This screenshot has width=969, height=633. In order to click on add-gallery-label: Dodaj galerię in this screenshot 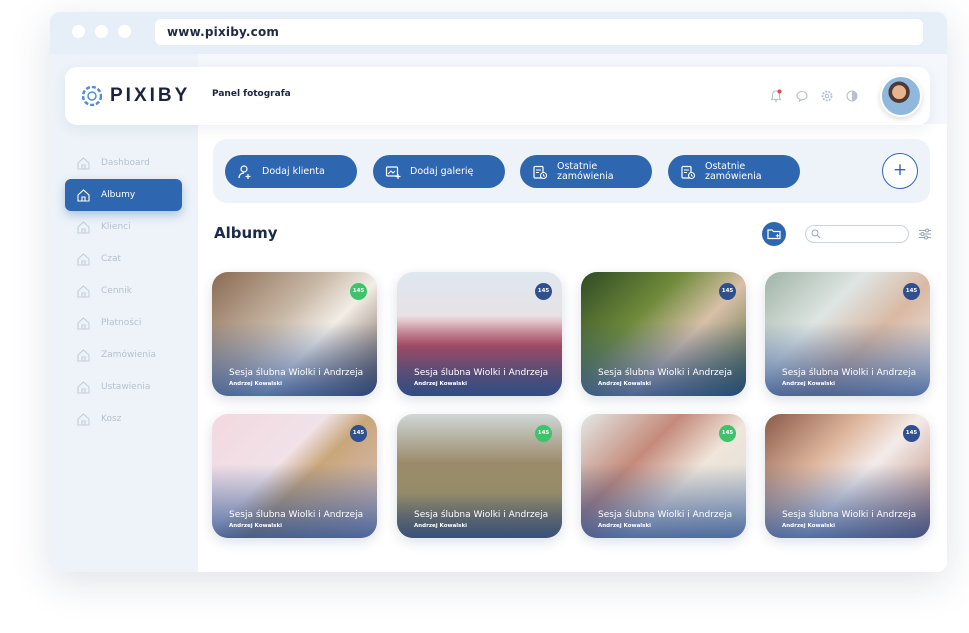, I will do `click(442, 171)`.